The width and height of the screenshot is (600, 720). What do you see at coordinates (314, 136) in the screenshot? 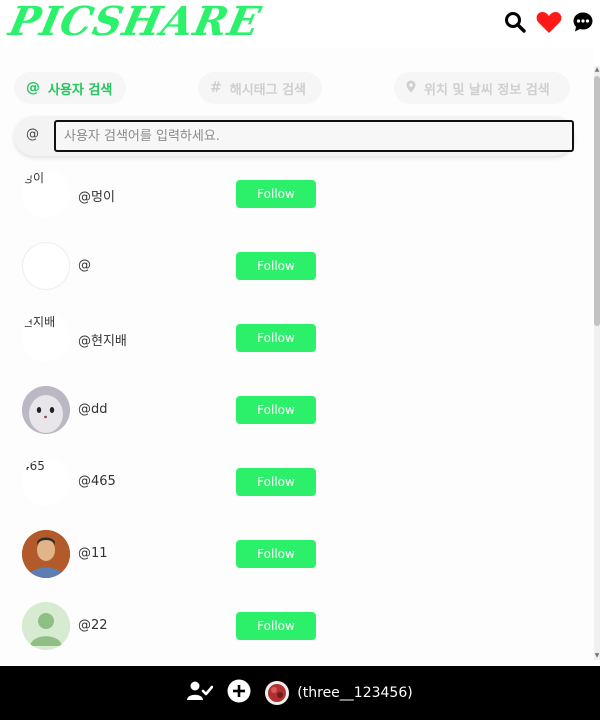
I see `user-search-input` at bounding box center [314, 136].